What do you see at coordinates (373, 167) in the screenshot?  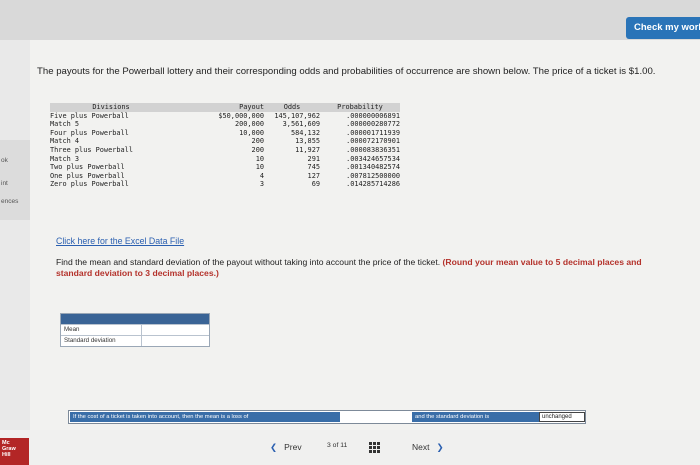 I see `cell-probability: .001340482574` at bounding box center [373, 167].